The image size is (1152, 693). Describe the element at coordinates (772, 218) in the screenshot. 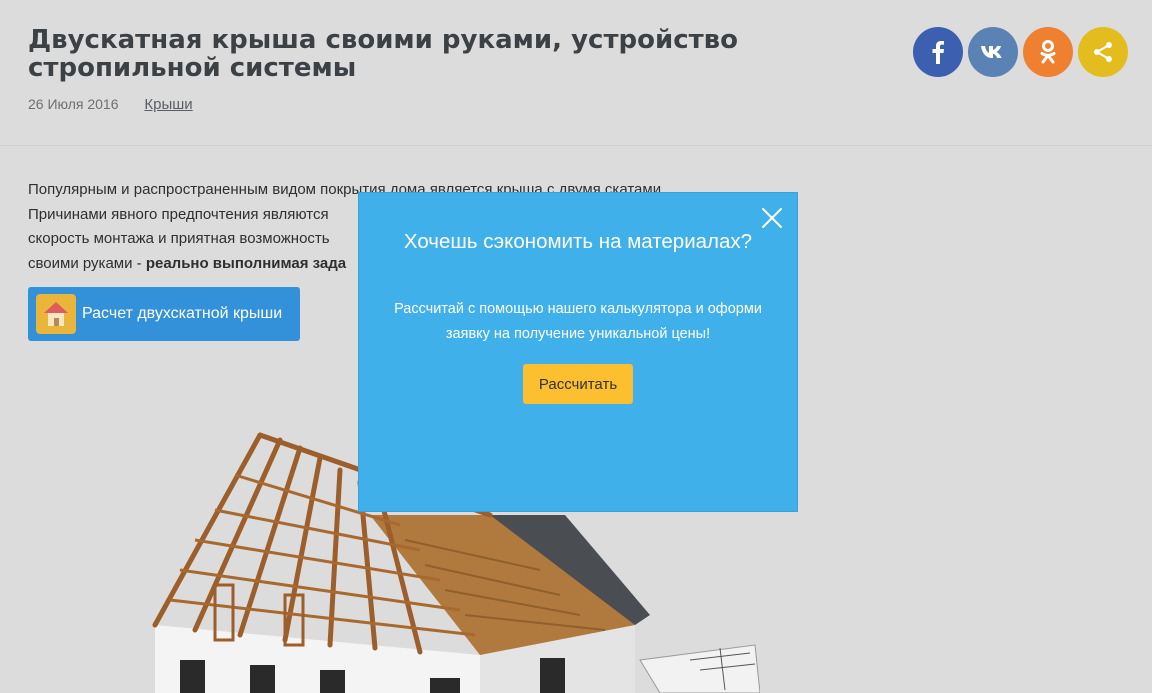

I see `close-icon` at that location.